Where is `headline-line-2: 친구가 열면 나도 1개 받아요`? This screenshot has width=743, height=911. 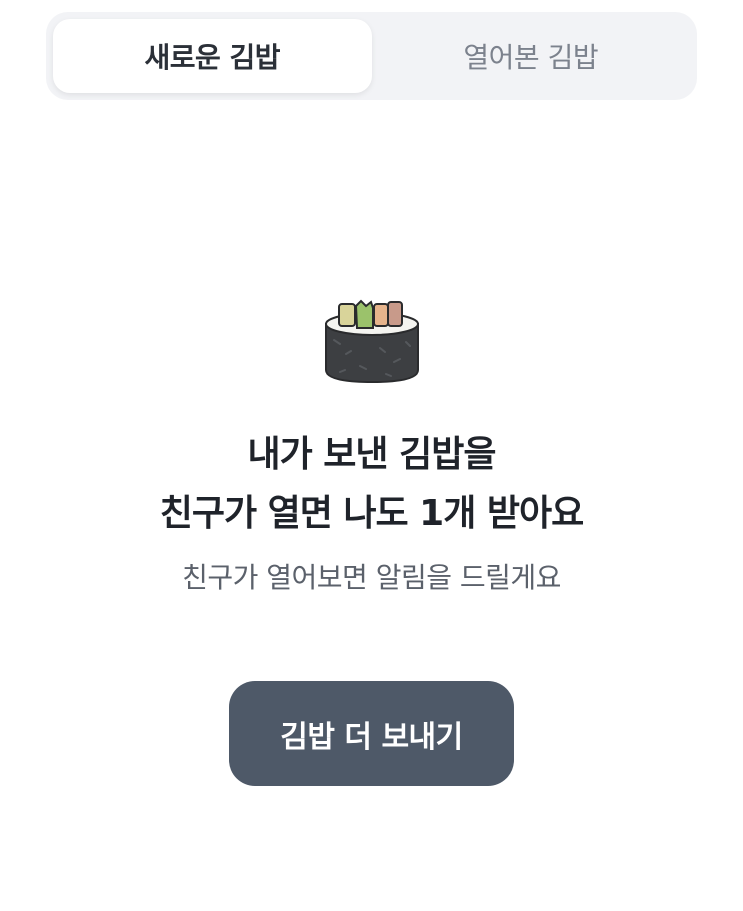
headline-line-2: 친구가 열면 나도 1개 받아요 is located at coordinates (372, 513).